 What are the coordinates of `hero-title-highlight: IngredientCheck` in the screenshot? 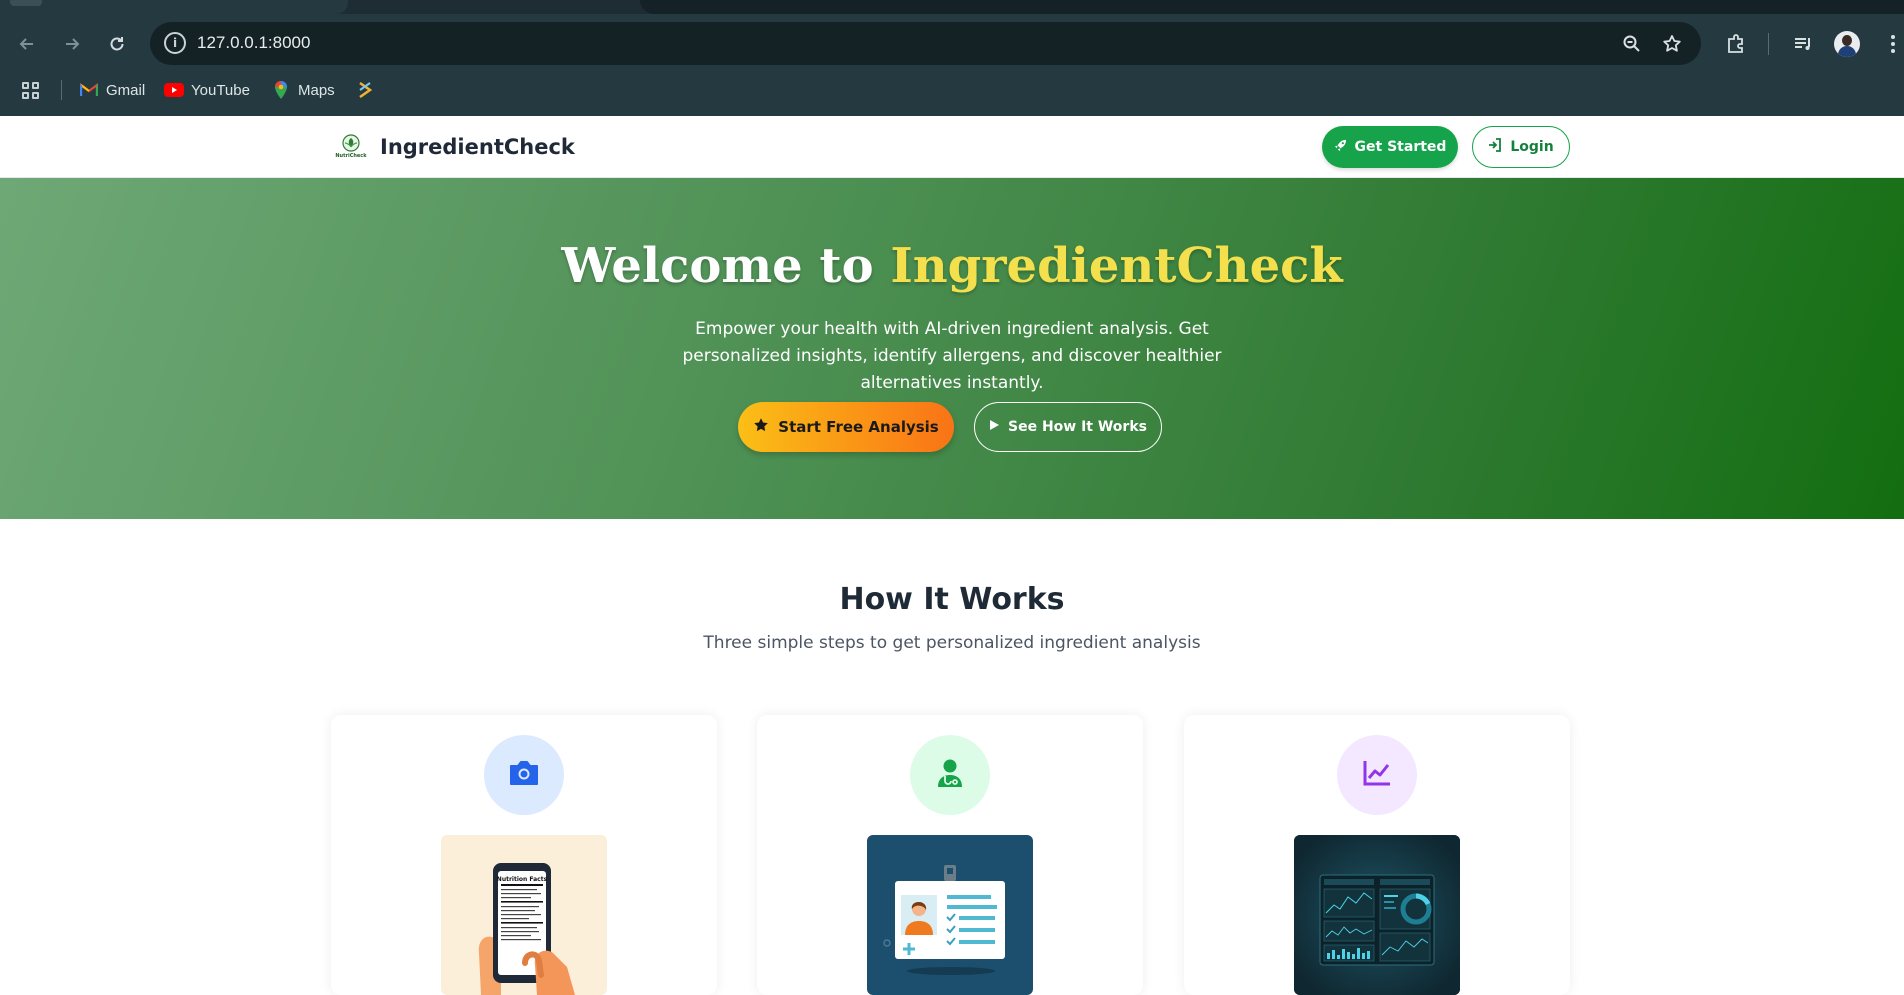 It's located at (1116, 266).